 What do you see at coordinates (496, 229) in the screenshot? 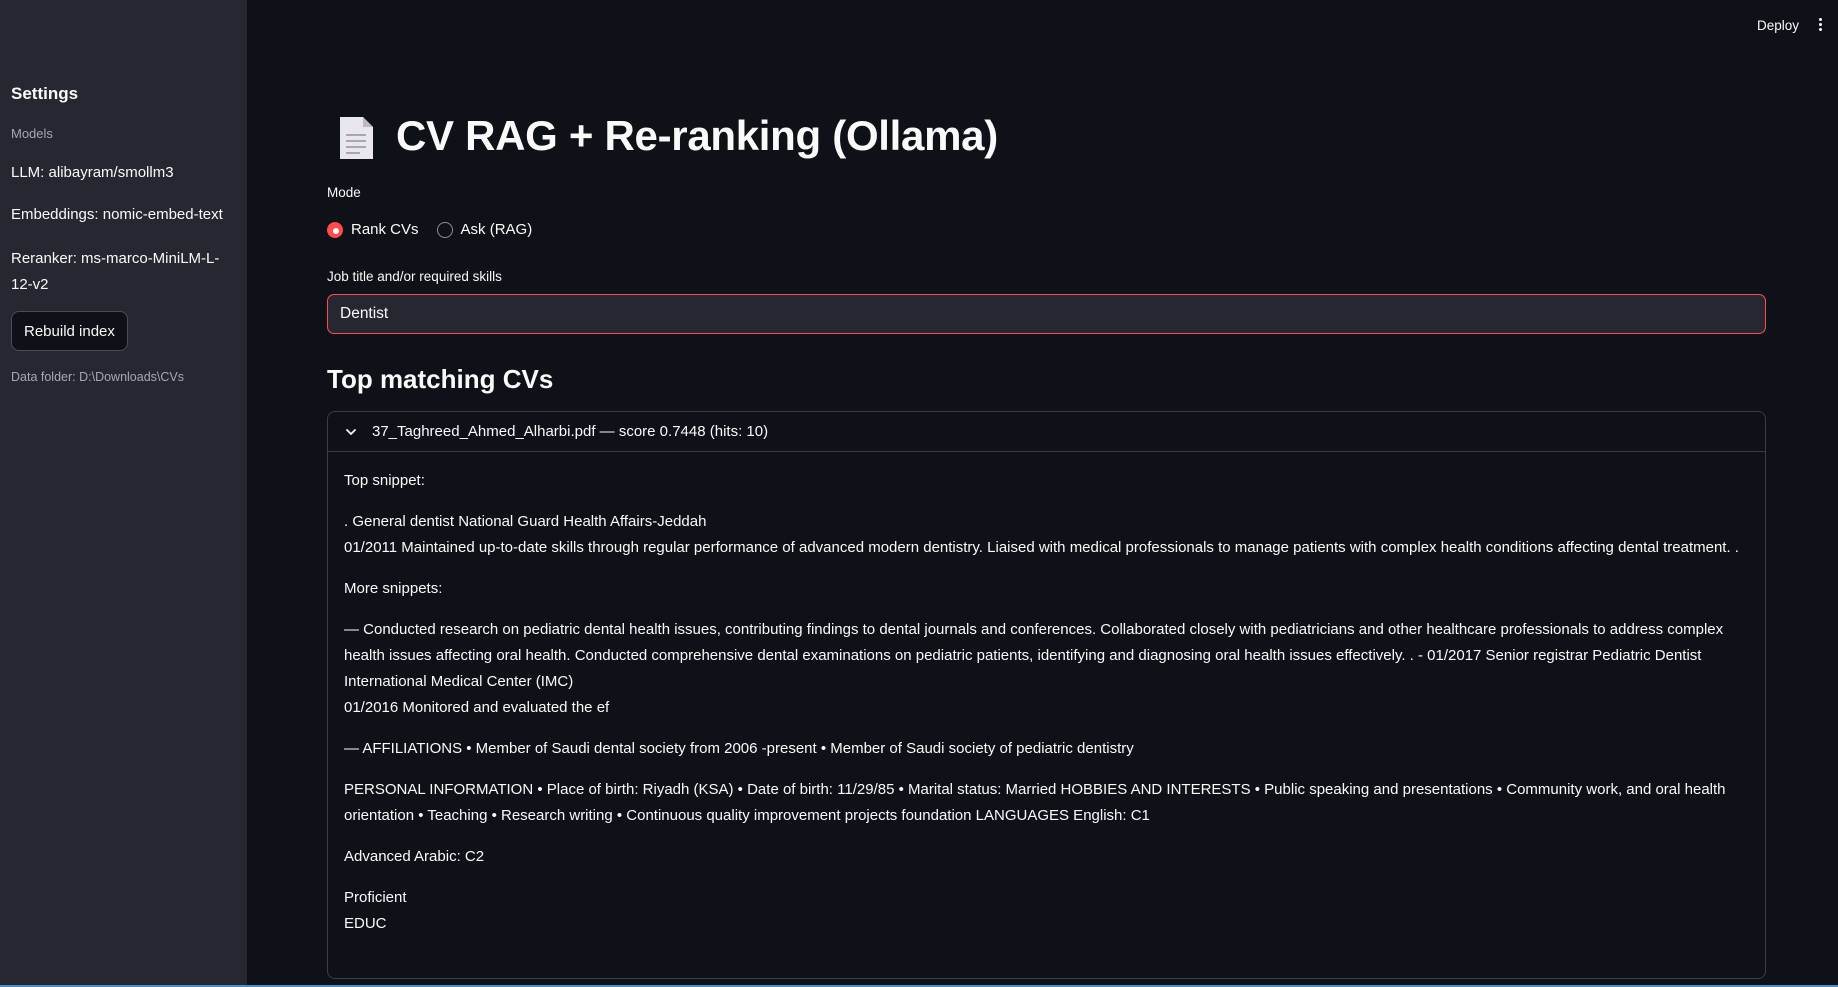
I see `radio-ask-rag-label: Ask (RAG)` at bounding box center [496, 229].